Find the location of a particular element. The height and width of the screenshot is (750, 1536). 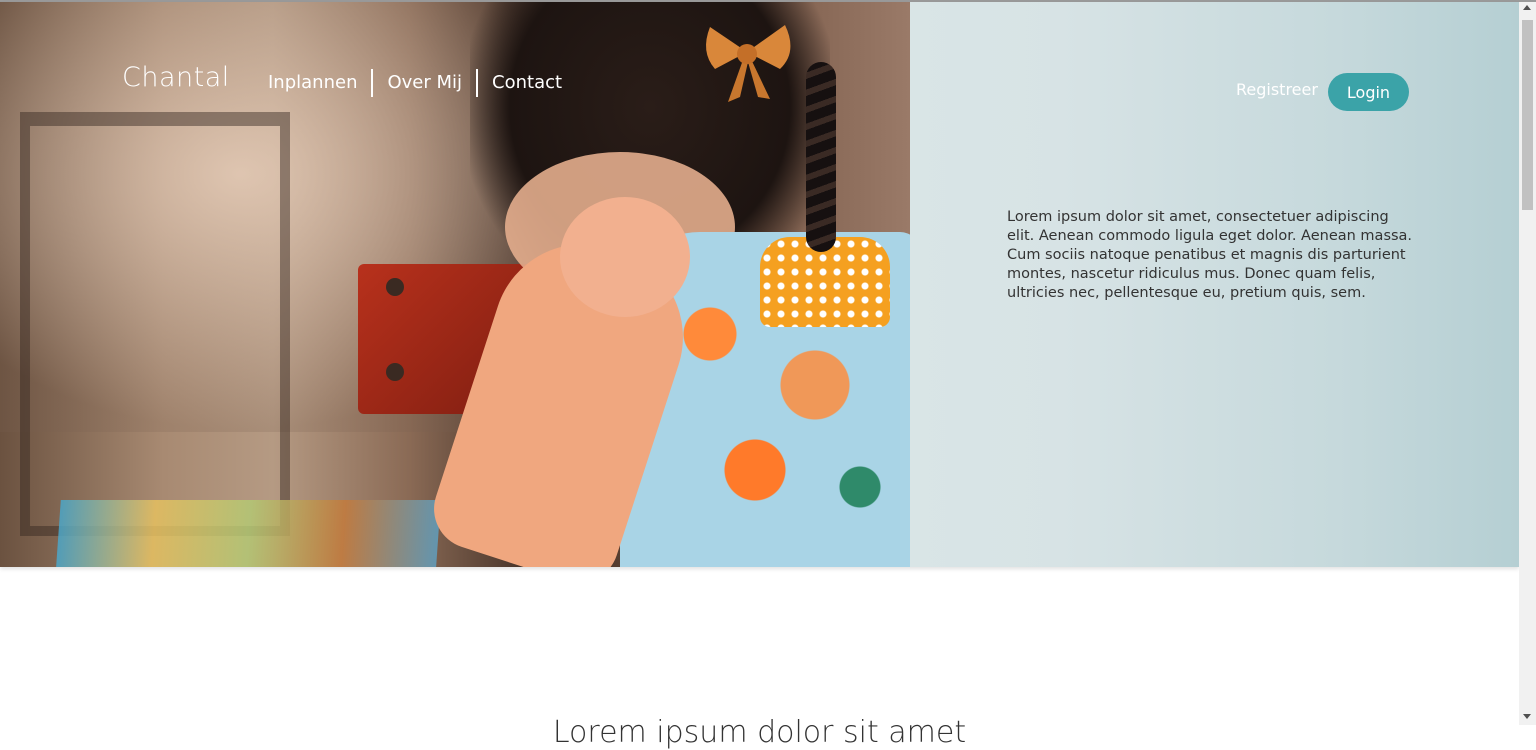

nav-item-over-mij: Over Mij is located at coordinates (424, 83).